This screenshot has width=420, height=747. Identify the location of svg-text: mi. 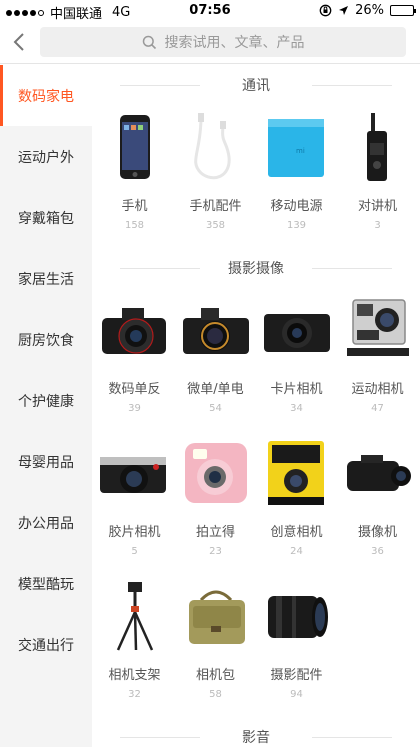
(300, 151).